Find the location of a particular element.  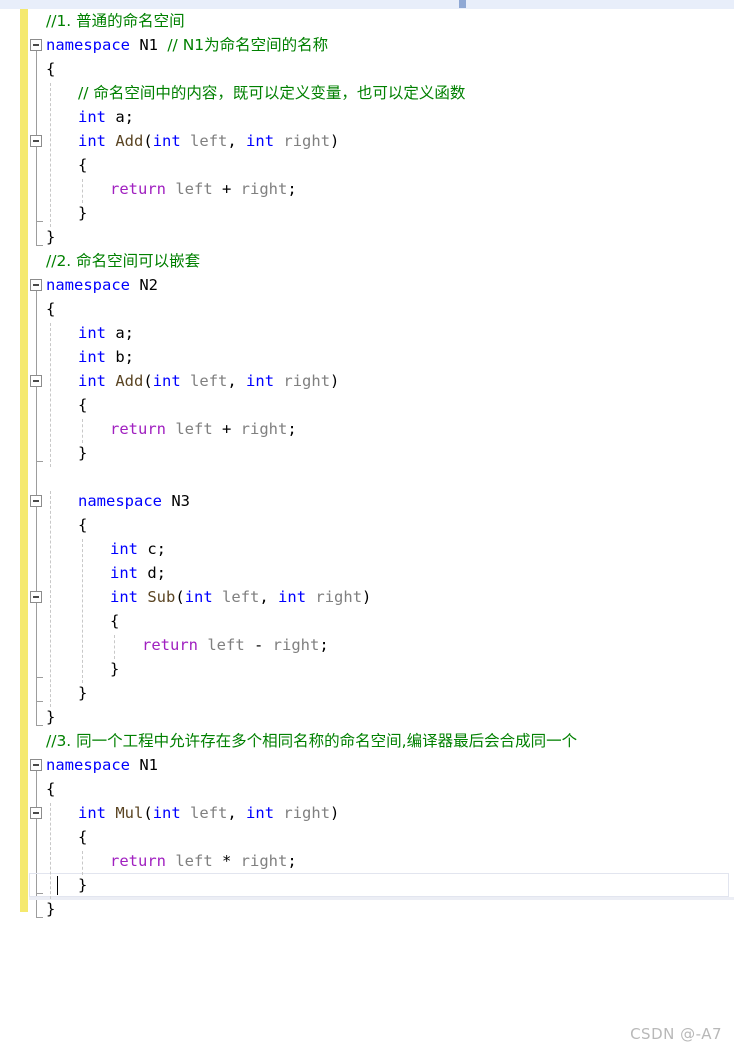

code-token-pl: b; is located at coordinates (120, 357).